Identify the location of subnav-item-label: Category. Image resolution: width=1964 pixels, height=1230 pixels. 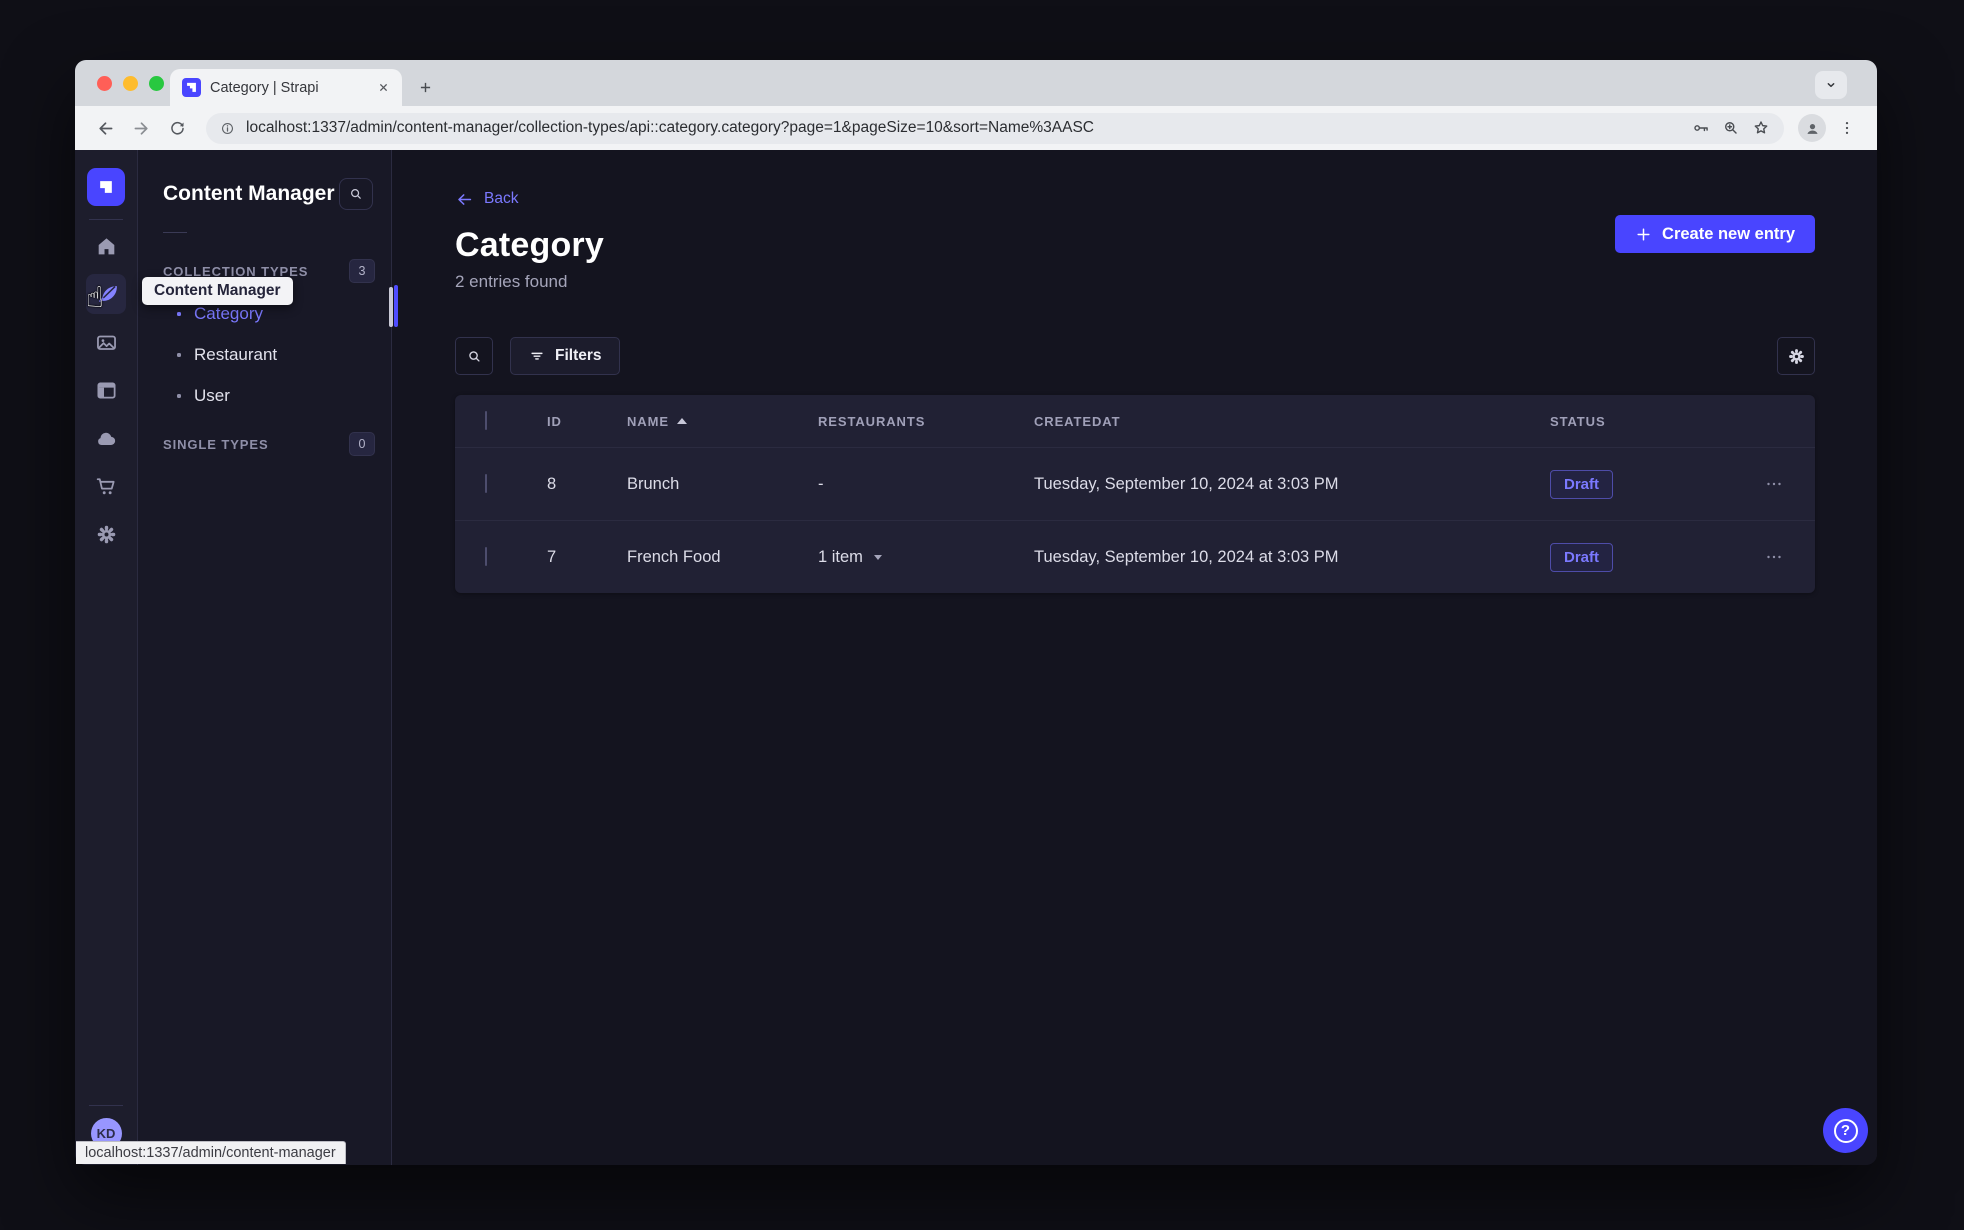
(228, 313).